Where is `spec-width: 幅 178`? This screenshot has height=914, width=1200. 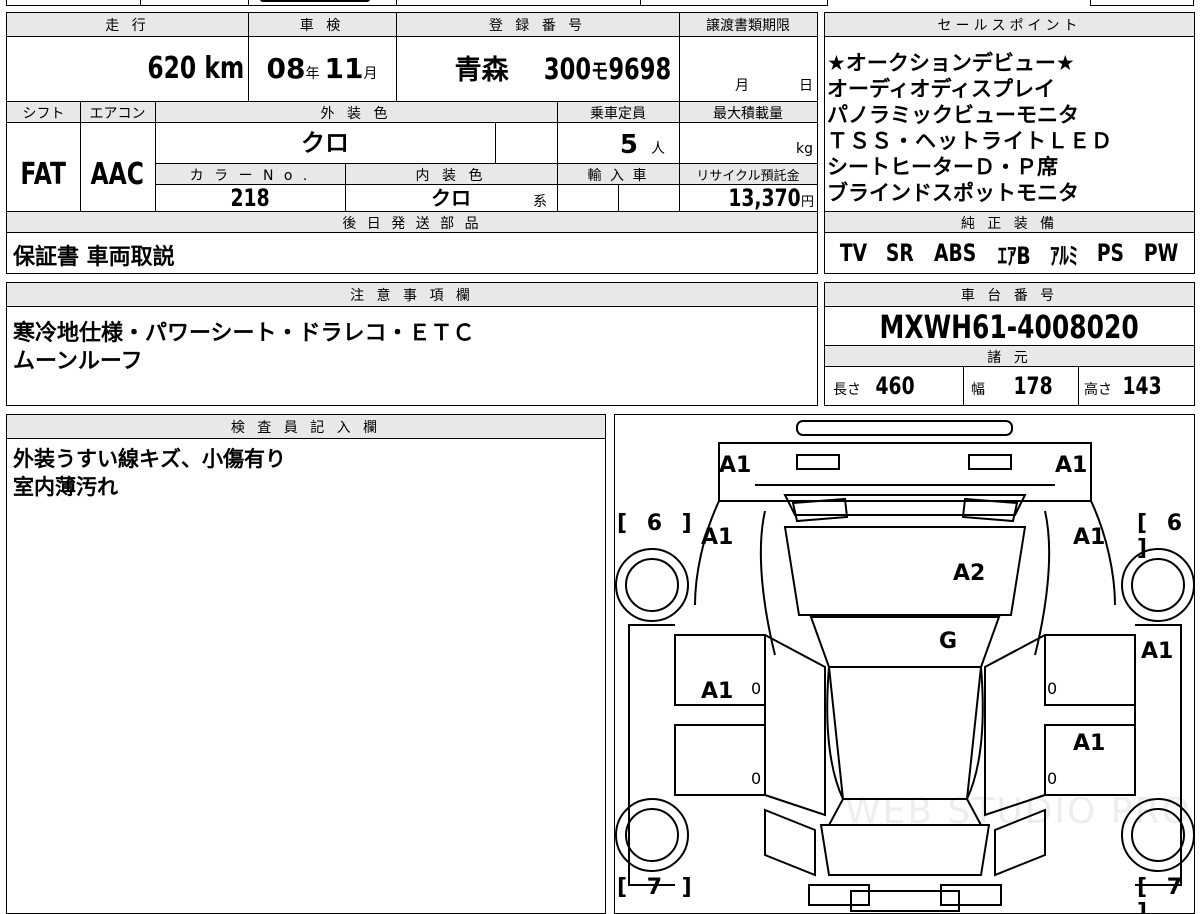
spec-width: 幅 178 is located at coordinates (1020, 386).